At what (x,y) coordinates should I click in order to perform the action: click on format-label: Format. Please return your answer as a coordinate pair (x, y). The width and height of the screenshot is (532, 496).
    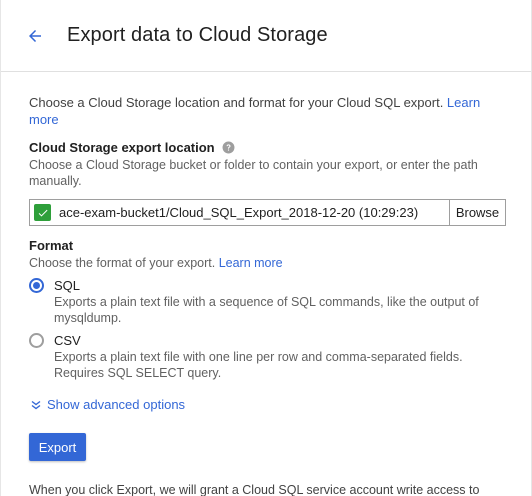
    Looking at the image, I should click on (51, 245).